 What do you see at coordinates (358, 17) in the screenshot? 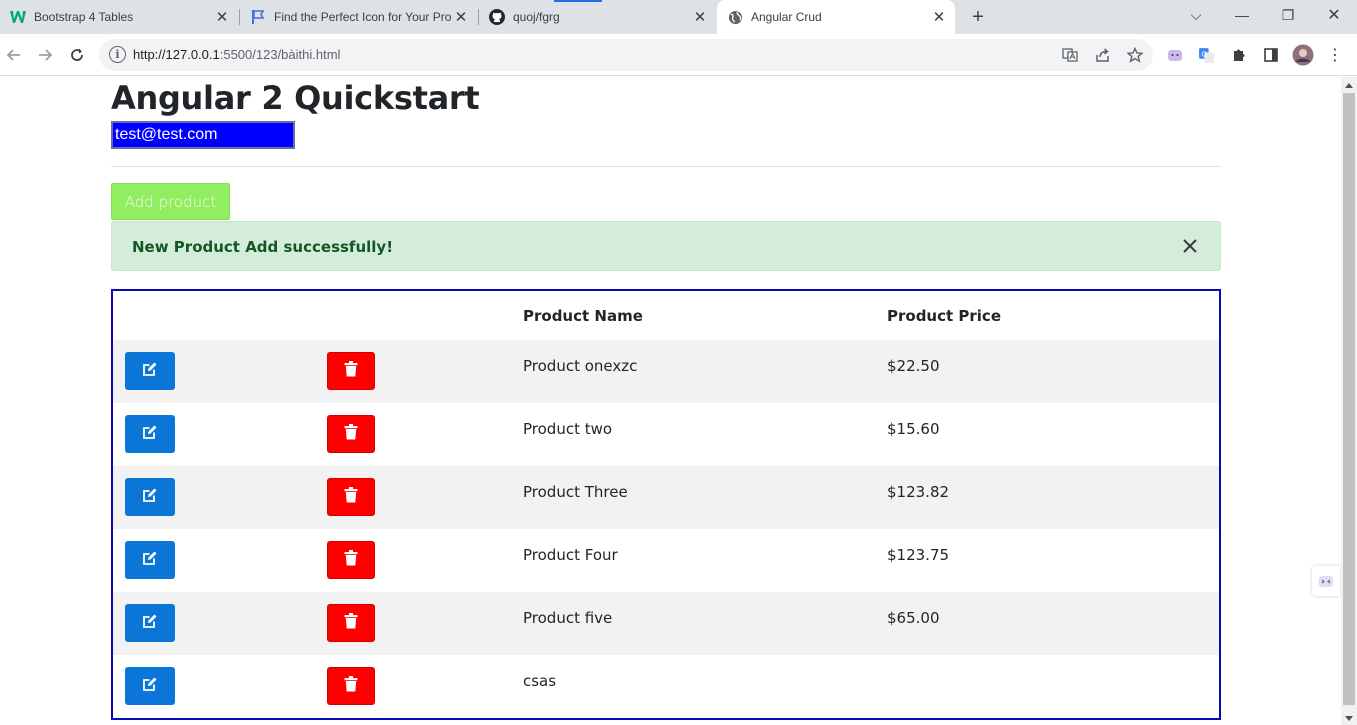
I see `tab-find-icon: Find the Perfect Icon for Your Pro ✕` at bounding box center [358, 17].